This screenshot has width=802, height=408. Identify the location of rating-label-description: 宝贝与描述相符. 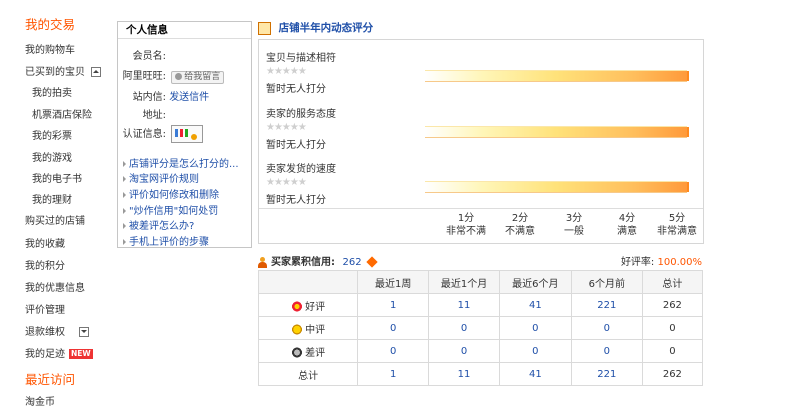
(301, 58).